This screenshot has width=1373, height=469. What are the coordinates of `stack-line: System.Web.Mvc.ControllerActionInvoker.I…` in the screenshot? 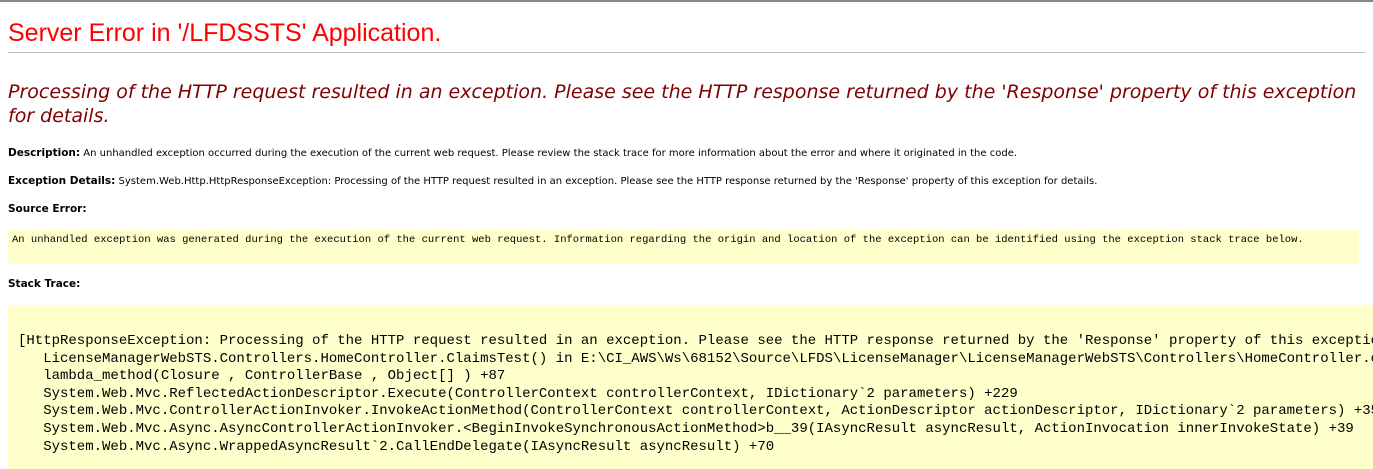 It's located at (695, 411).